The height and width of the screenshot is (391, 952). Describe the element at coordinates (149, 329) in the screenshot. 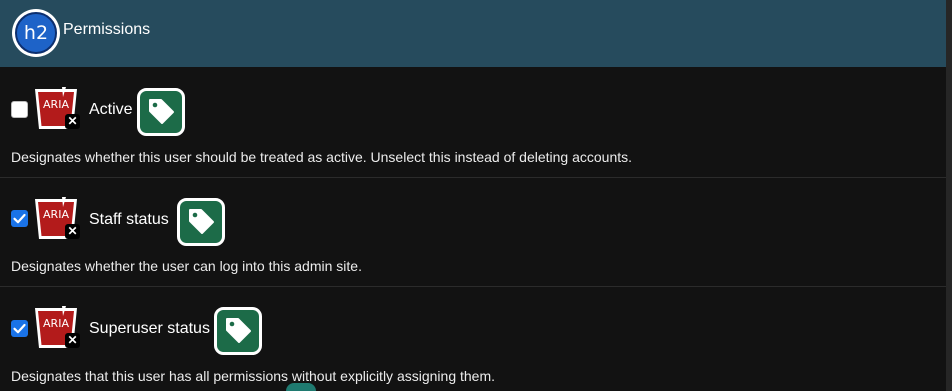

I see `superuser-status-label: Superuser status` at that location.